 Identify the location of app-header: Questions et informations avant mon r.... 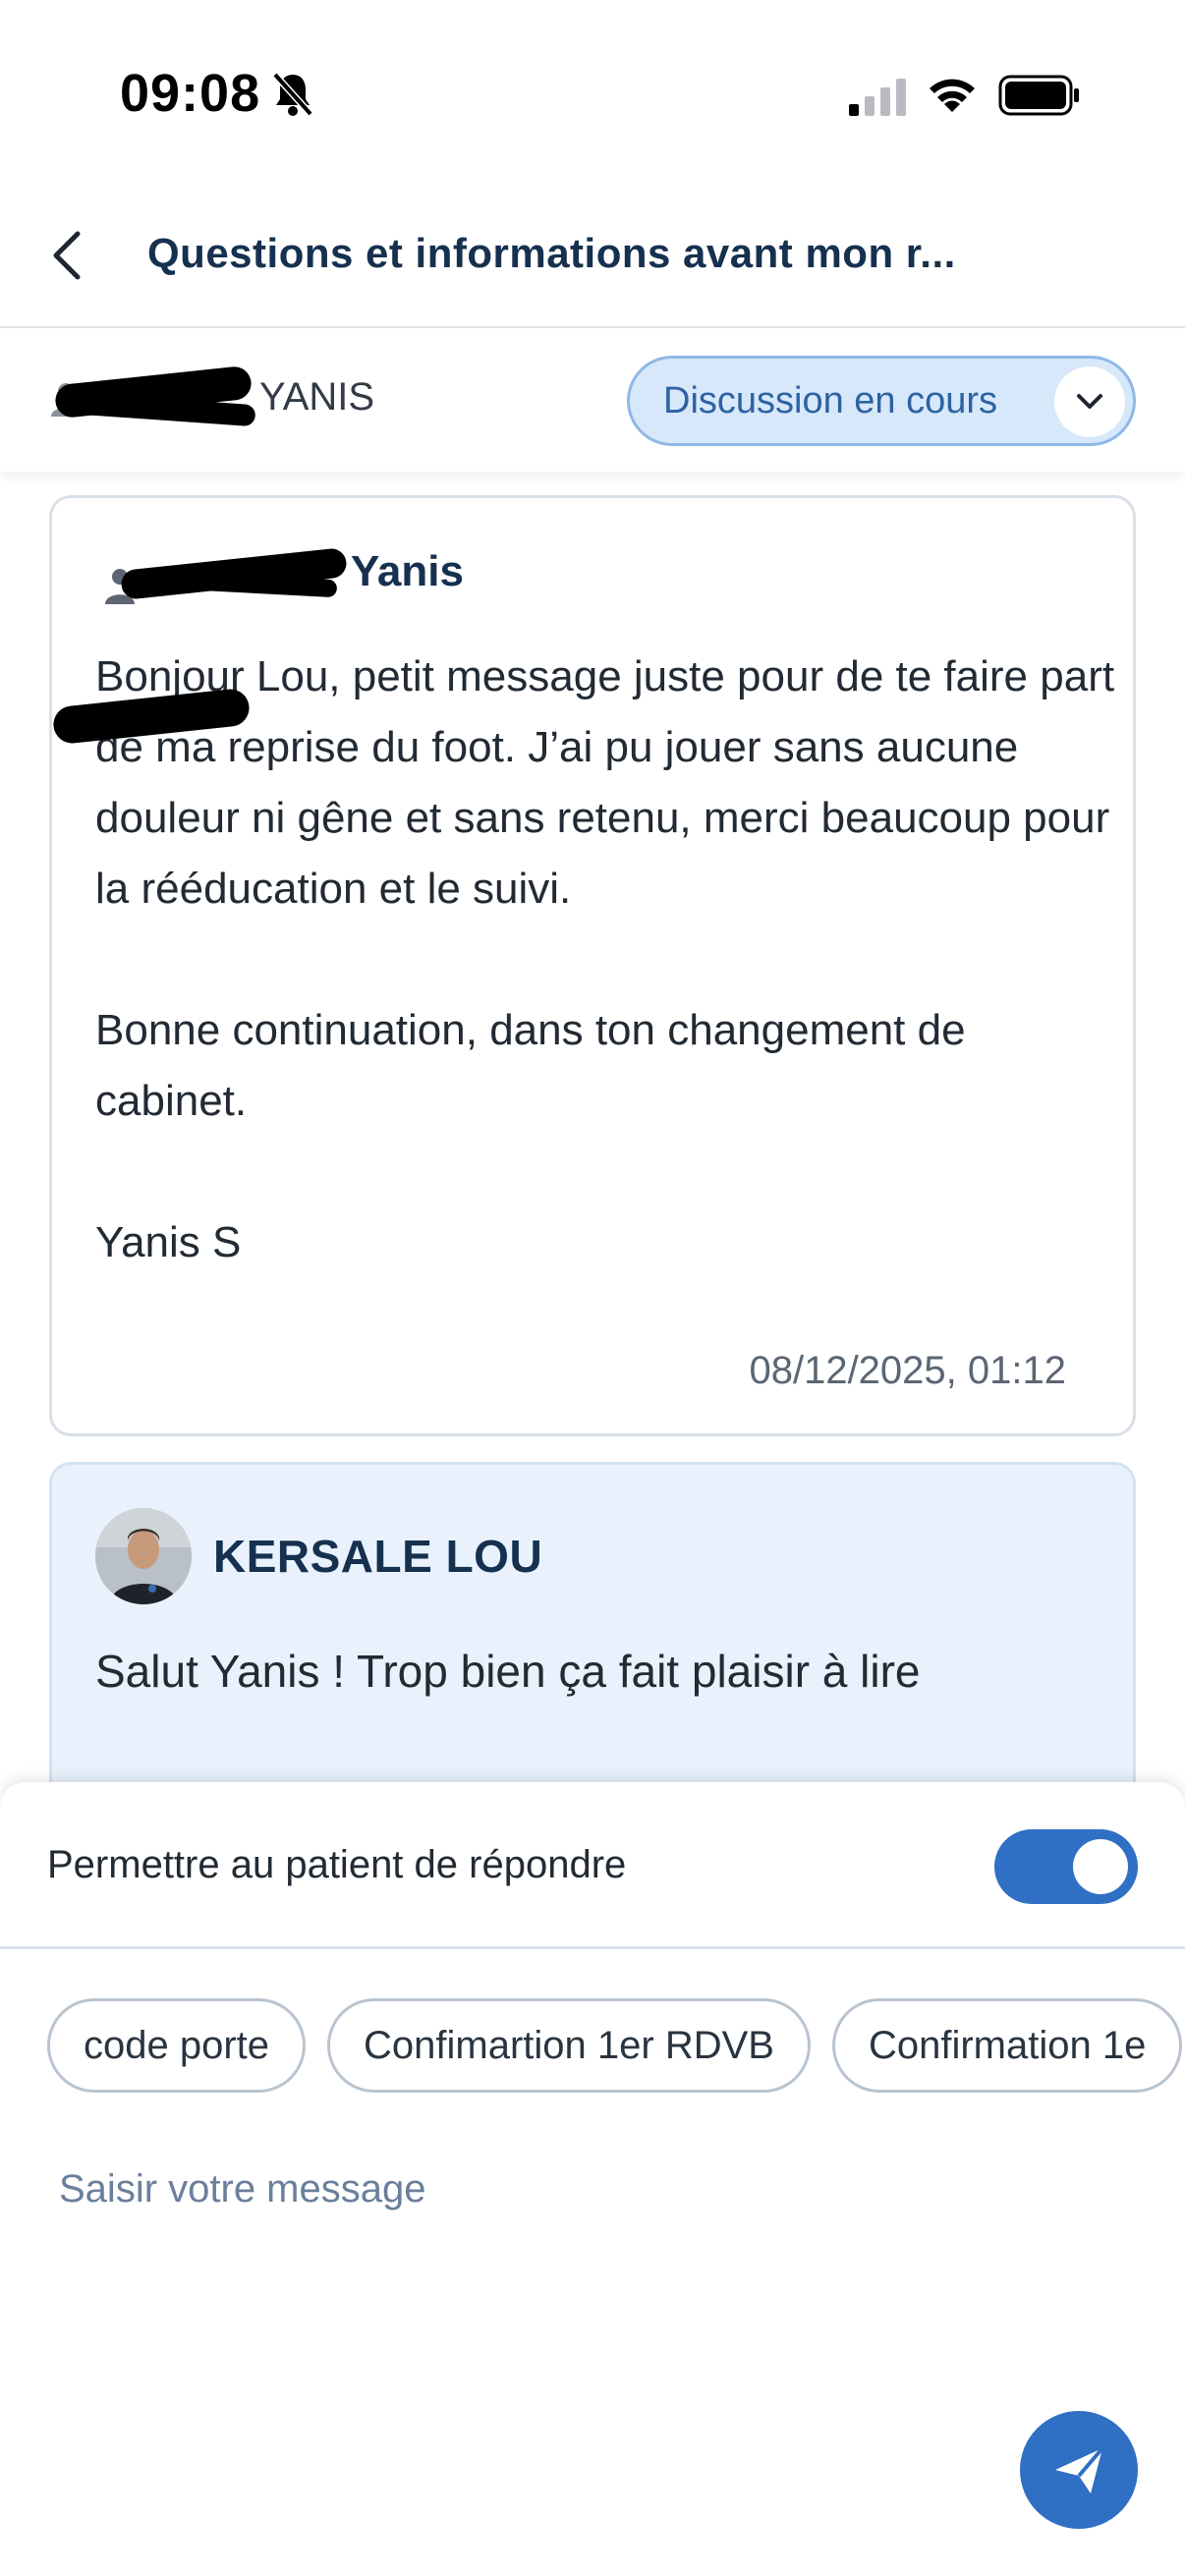
(592, 257).